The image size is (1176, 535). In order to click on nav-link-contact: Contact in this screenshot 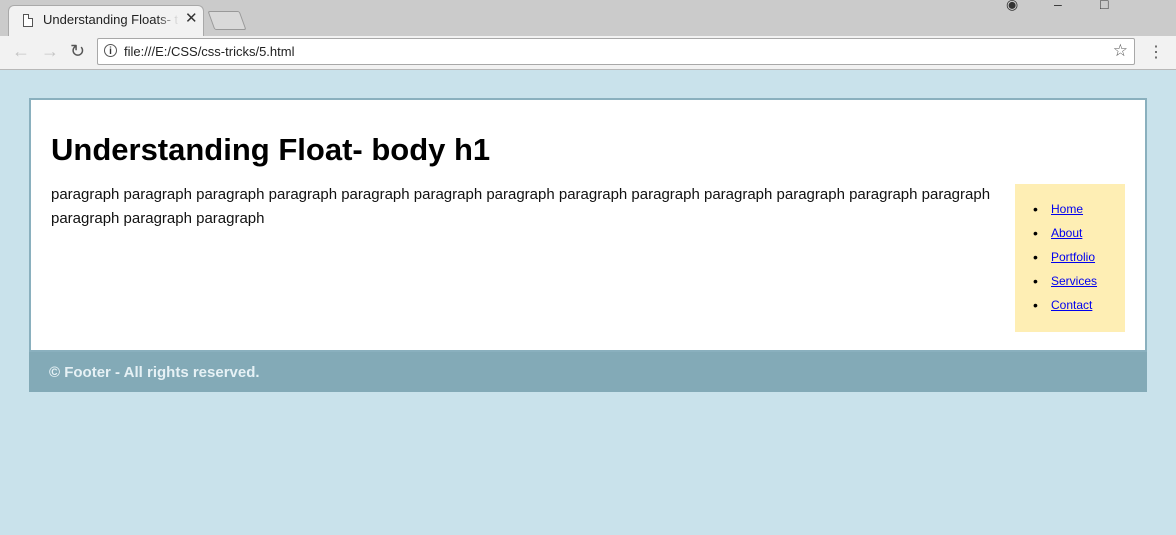, I will do `click(1071, 305)`.